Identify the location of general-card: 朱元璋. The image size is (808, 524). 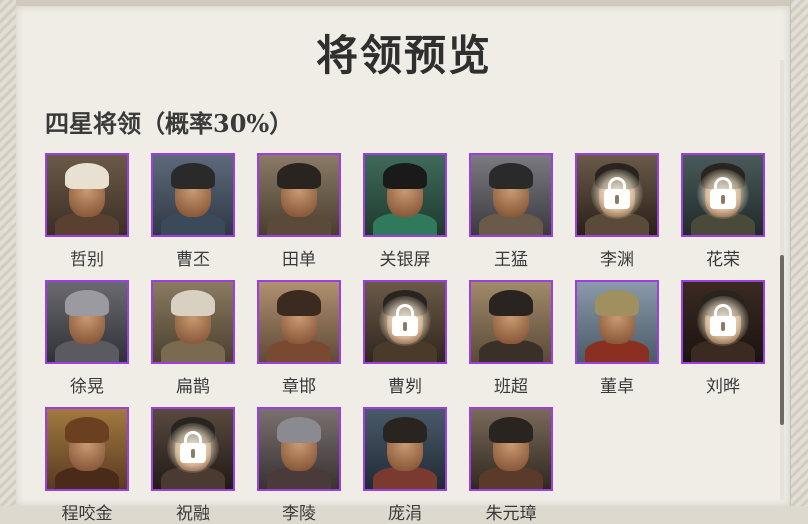
(511, 465).